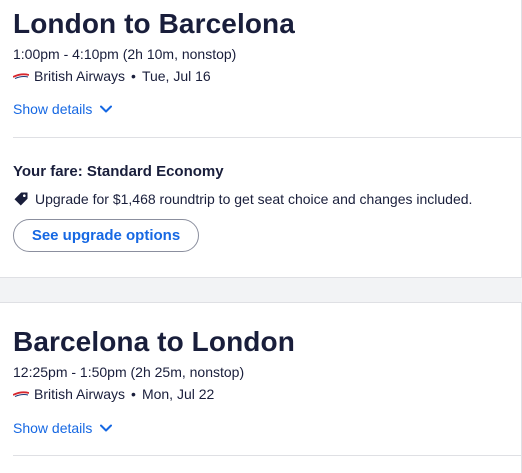  What do you see at coordinates (21, 199) in the screenshot?
I see `tag-icon` at bounding box center [21, 199].